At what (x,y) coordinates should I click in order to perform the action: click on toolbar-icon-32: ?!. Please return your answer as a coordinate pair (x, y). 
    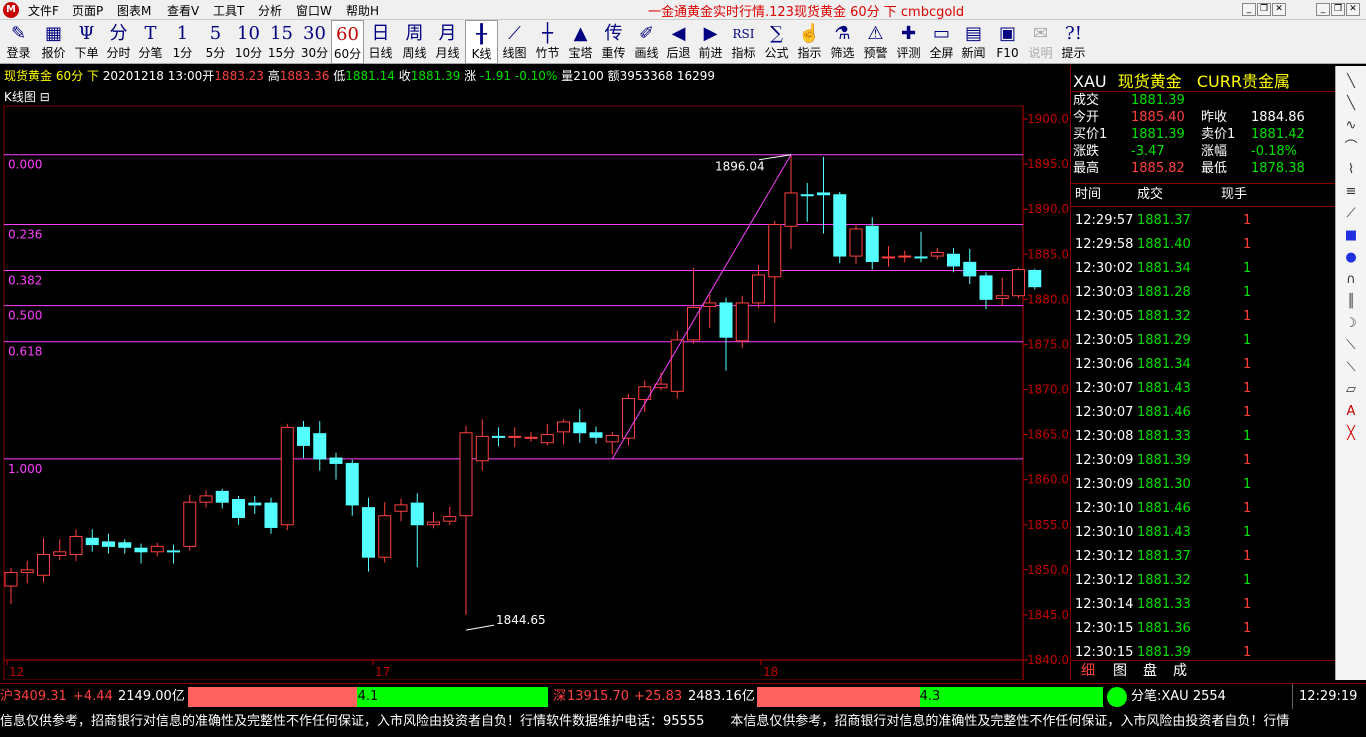
    Looking at the image, I should click on (1073, 33).